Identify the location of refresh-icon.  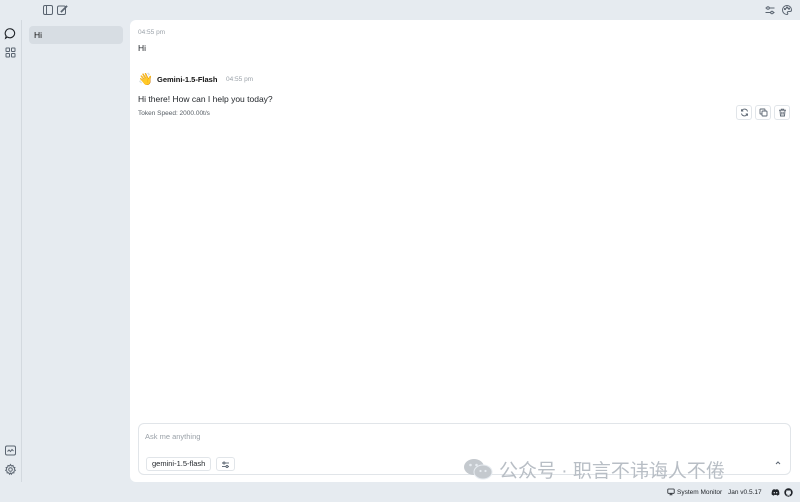
(744, 112).